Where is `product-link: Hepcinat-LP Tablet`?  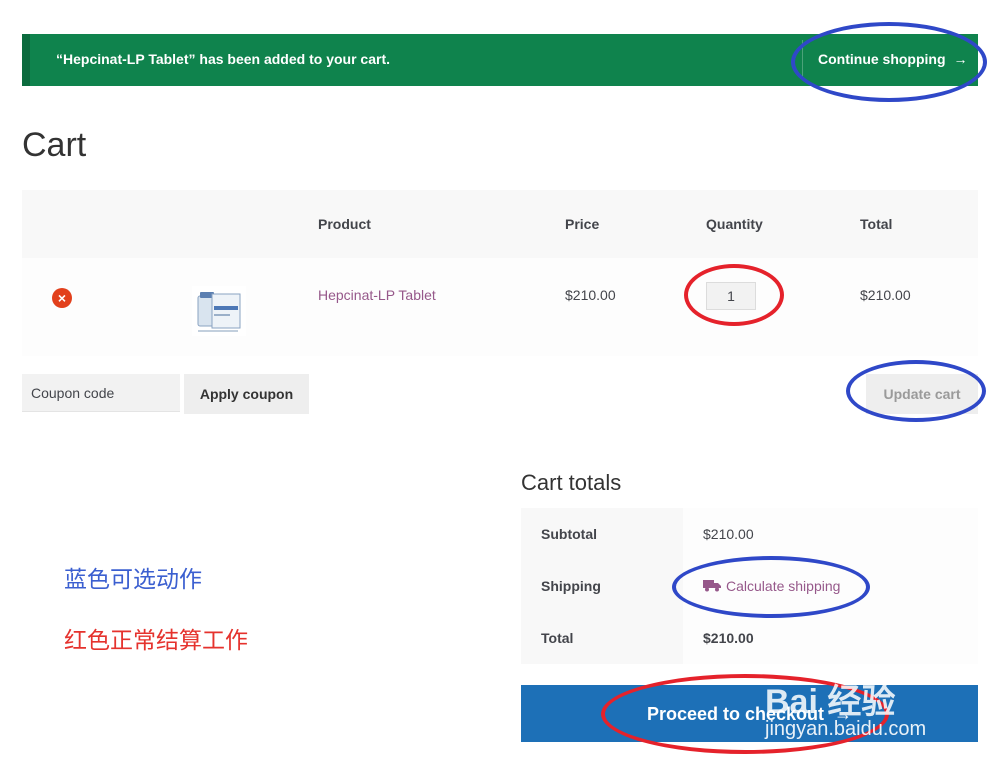 product-link: Hepcinat-LP Tablet is located at coordinates (377, 295).